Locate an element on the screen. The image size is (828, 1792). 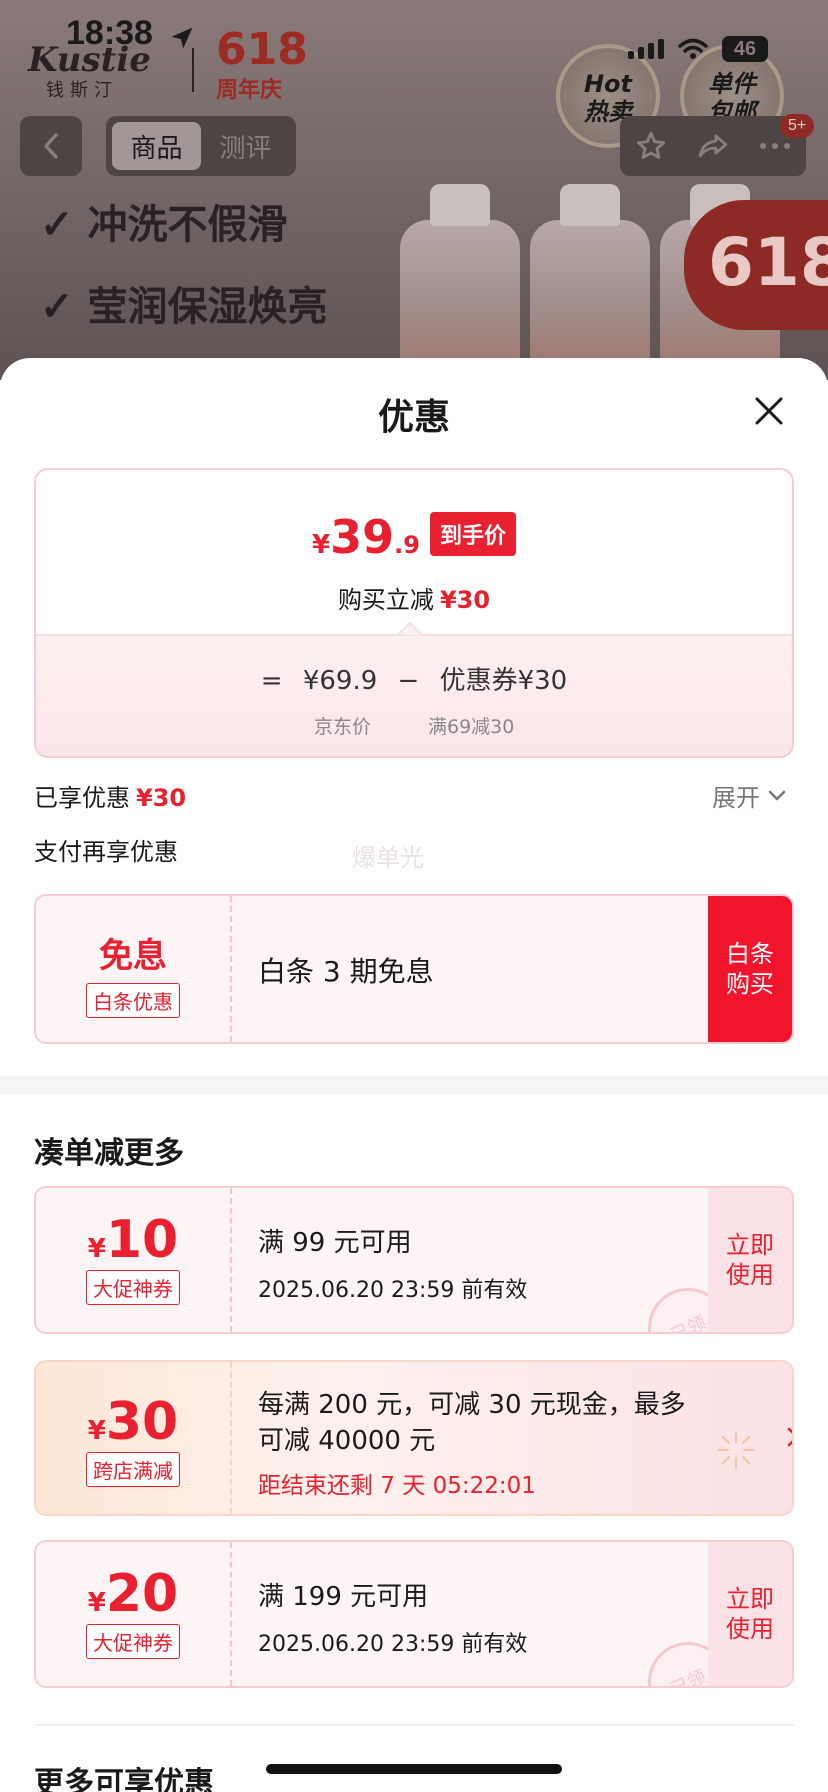
pay-more-label: 支付再享优惠 is located at coordinates (106, 852).